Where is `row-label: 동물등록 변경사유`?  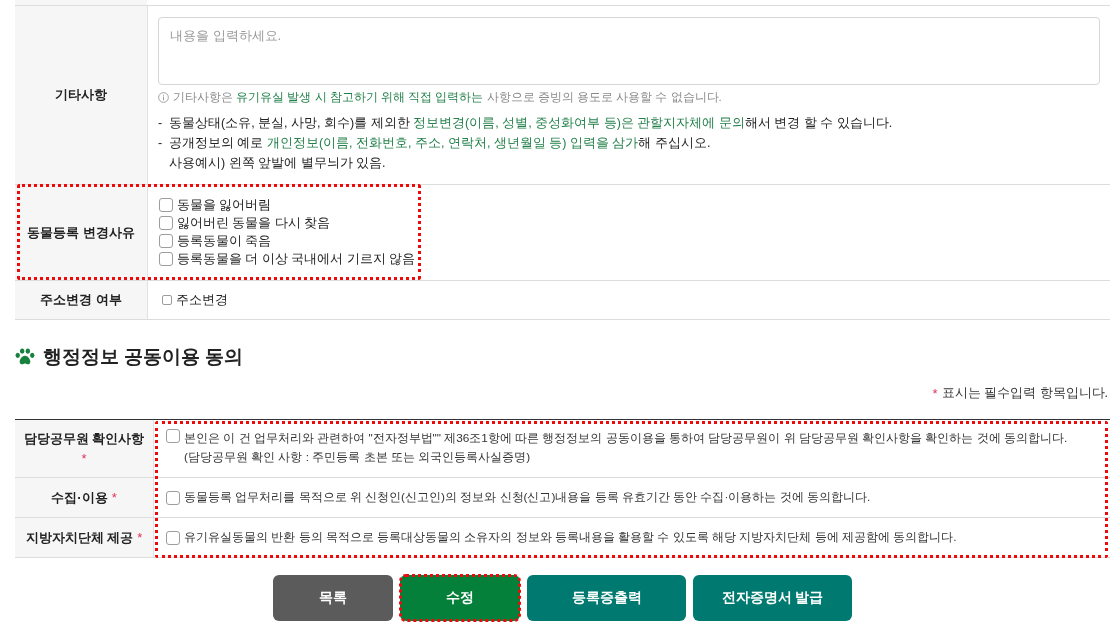
row-label: 동물등록 변경사유 is located at coordinates (81, 232).